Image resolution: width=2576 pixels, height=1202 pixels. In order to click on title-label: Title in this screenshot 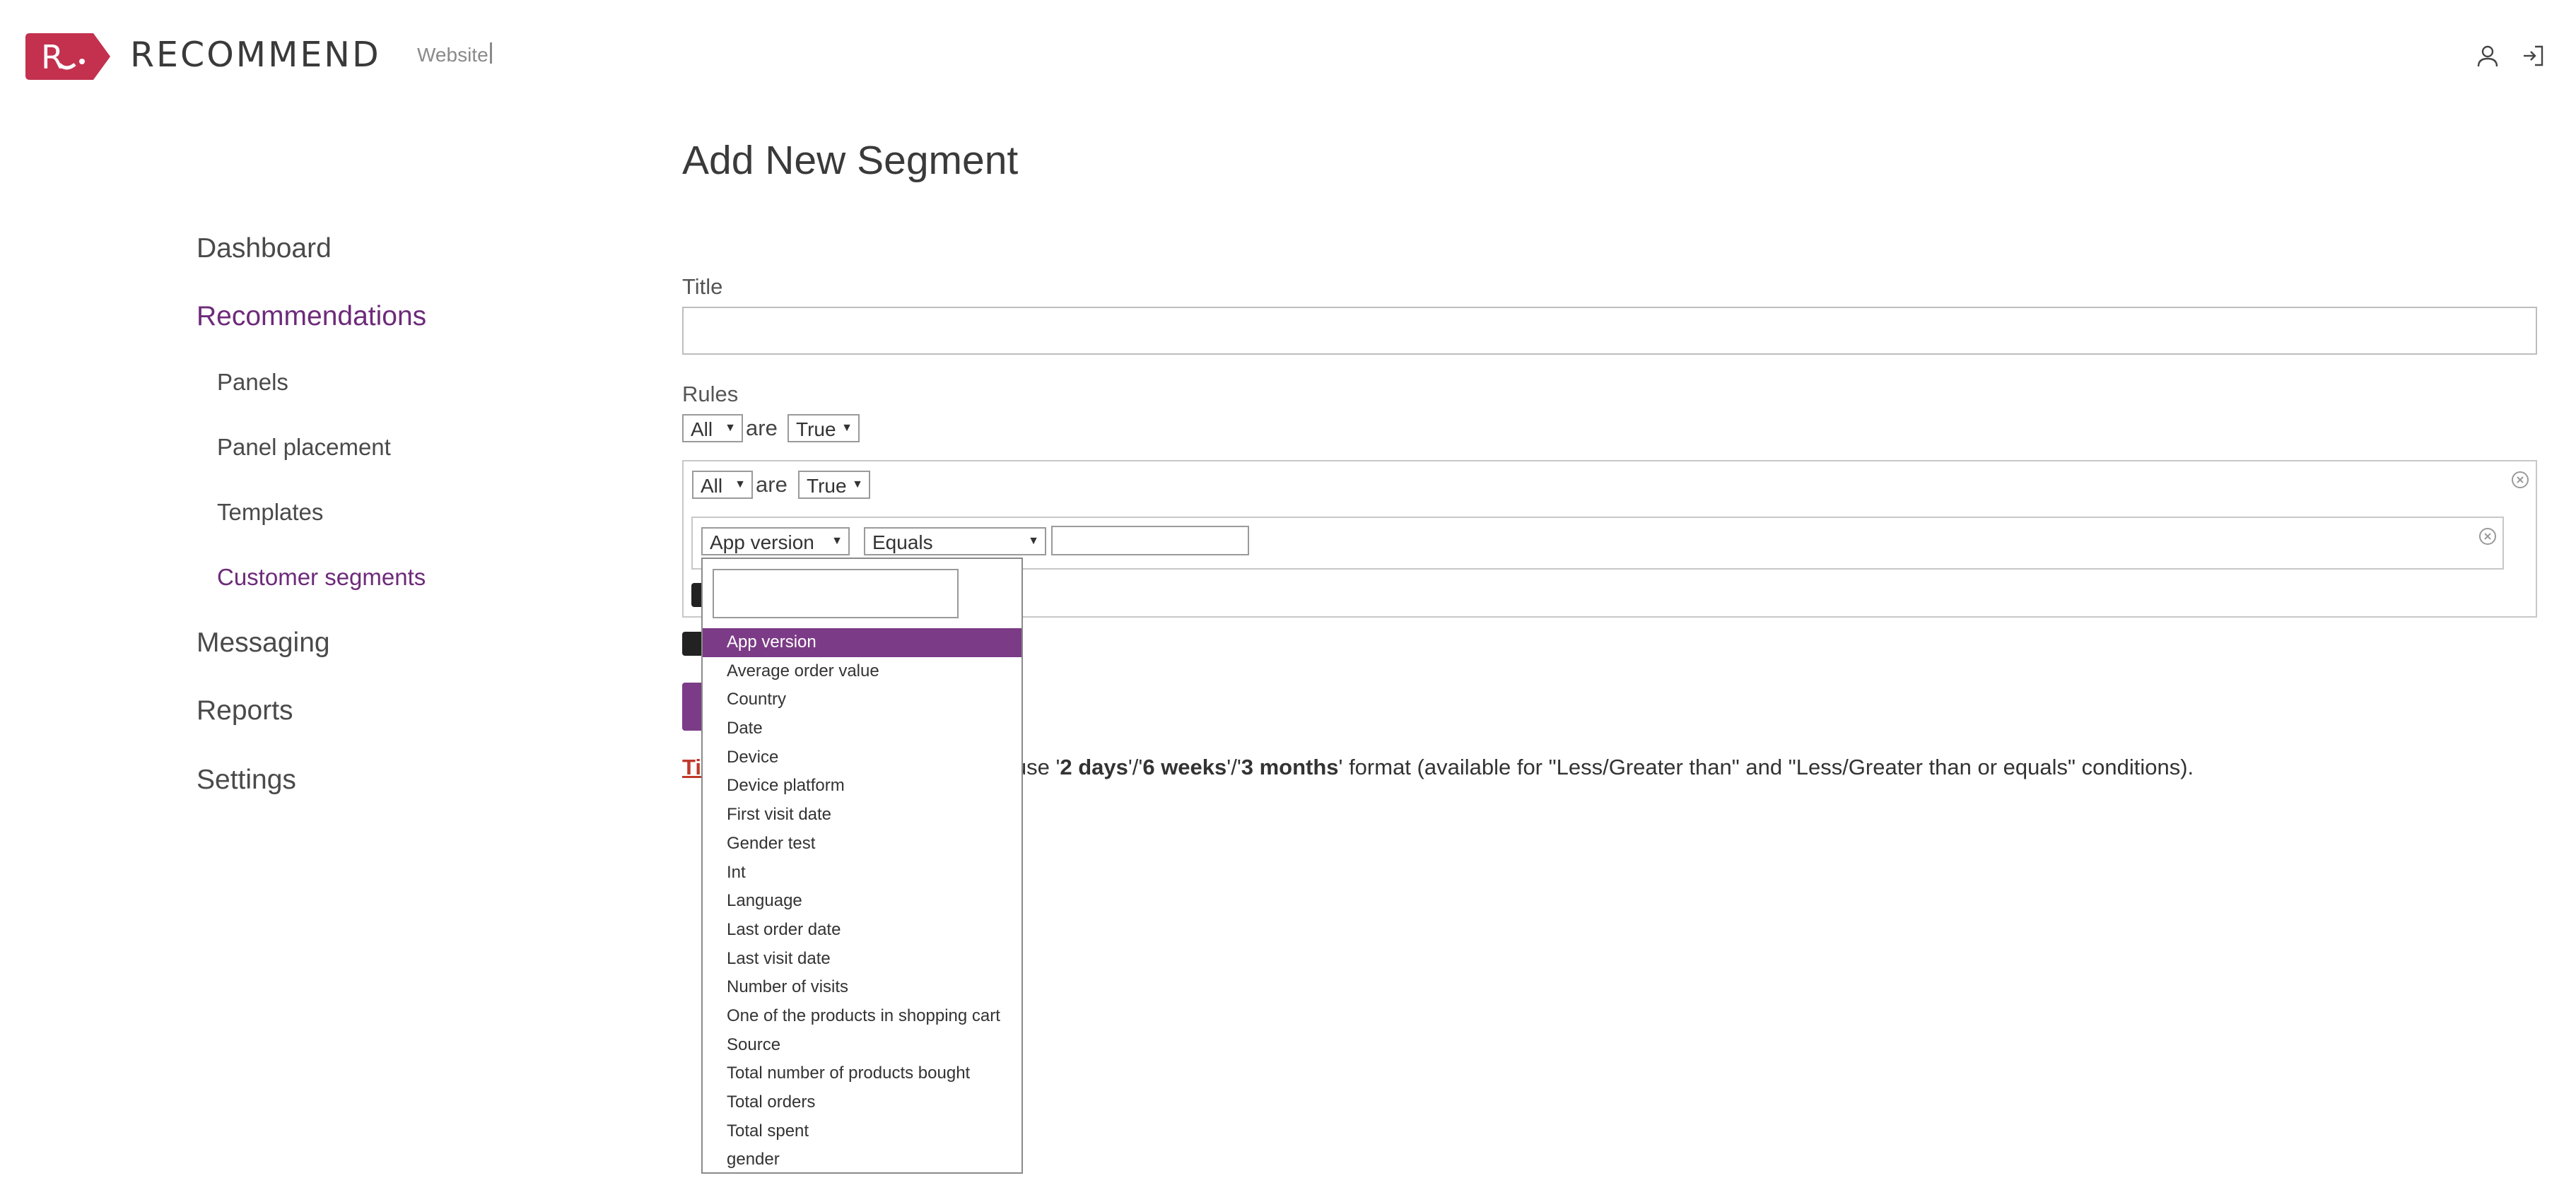, I will do `click(702, 287)`.